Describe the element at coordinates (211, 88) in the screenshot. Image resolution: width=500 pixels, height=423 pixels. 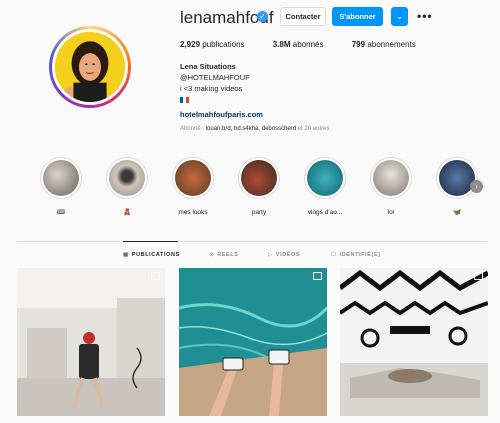
I see `bio-line-text: i <3 making videos` at that location.